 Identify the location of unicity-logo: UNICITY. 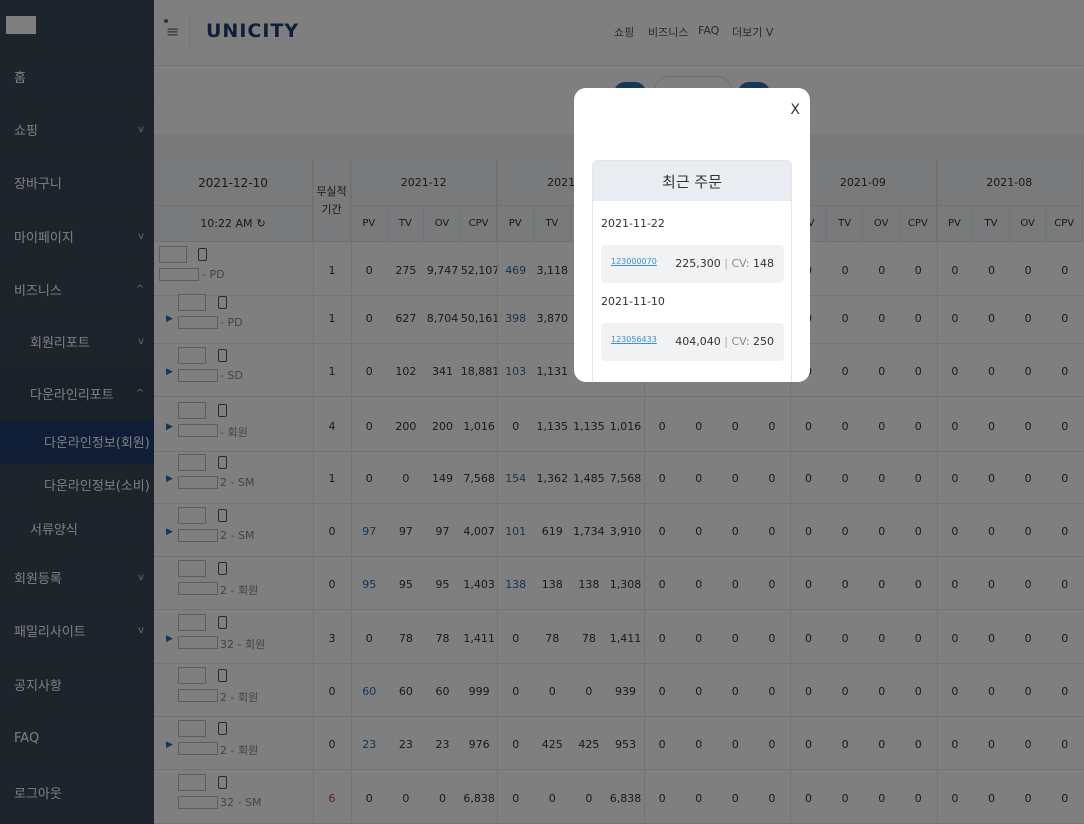
(252, 31).